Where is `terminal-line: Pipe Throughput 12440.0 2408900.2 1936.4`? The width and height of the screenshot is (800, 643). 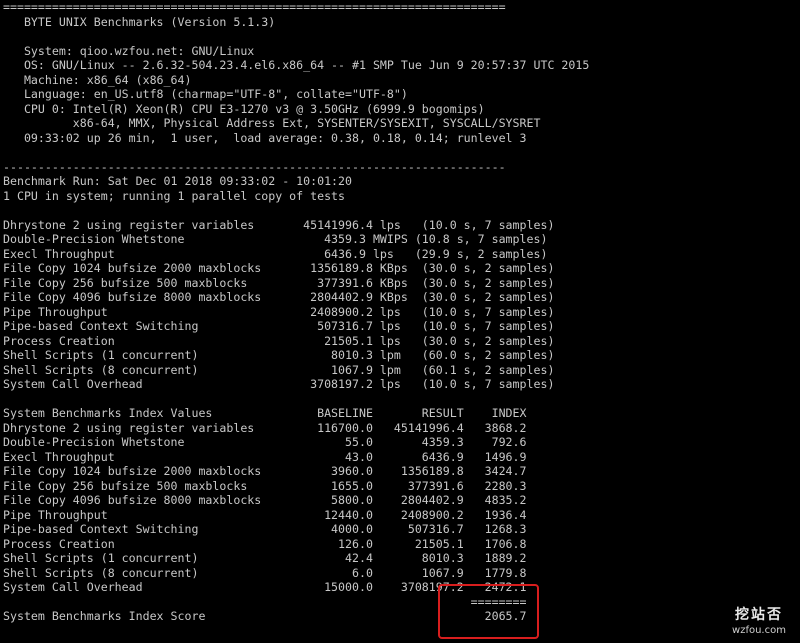 terminal-line: Pipe Throughput 12440.0 2408900.2 1936.4 is located at coordinates (265, 514).